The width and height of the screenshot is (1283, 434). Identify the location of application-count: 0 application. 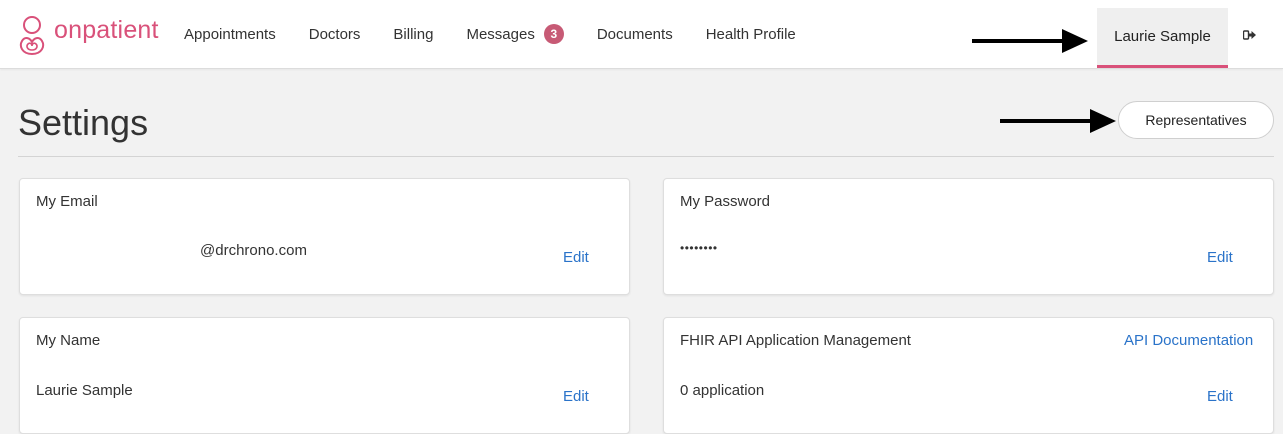
(722, 390).